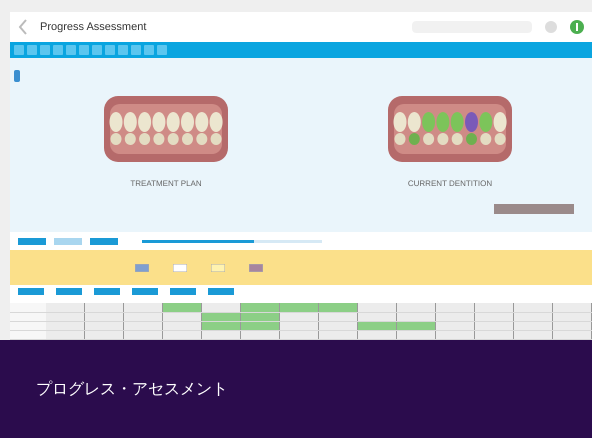 This screenshot has width=592, height=438. What do you see at coordinates (17, 76) in the screenshot?
I see `tooth-icon` at bounding box center [17, 76].